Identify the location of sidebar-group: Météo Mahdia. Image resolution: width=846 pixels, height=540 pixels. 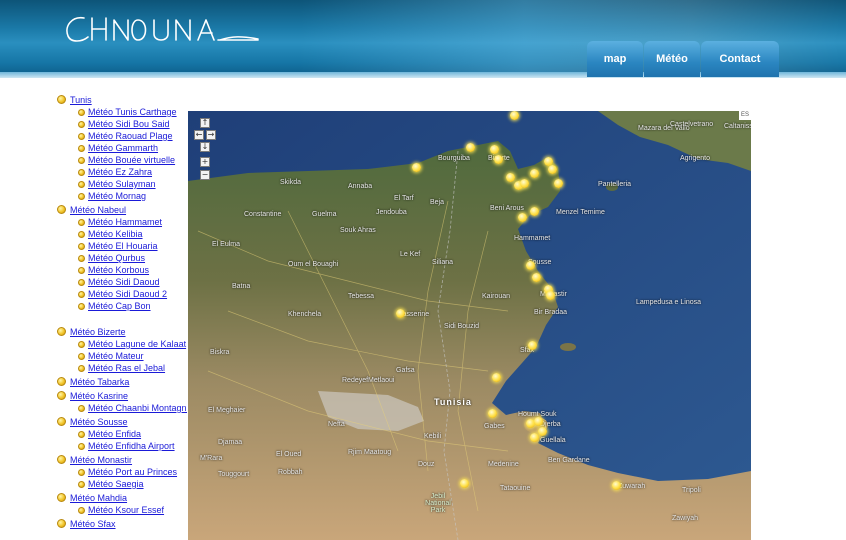
(122, 497).